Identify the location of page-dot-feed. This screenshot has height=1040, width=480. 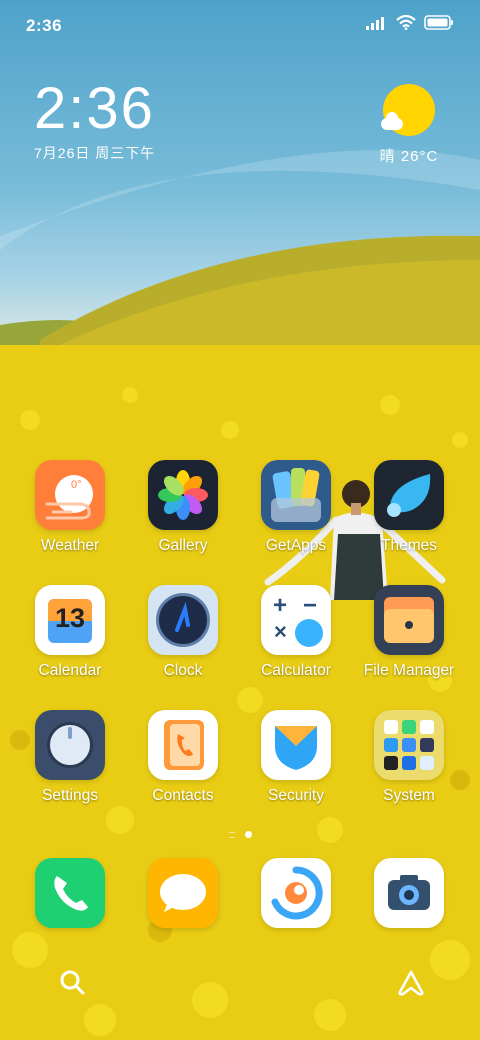
(231, 834).